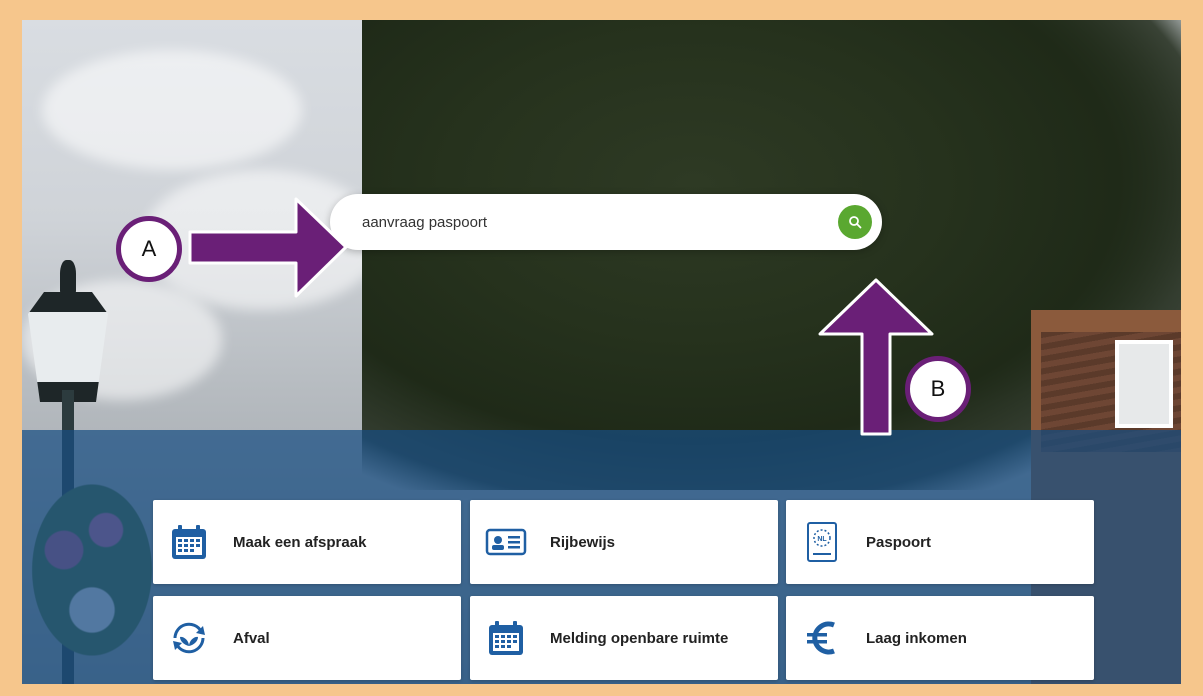 This screenshot has height=696, width=1203. I want to click on search-icon, so click(855, 222).